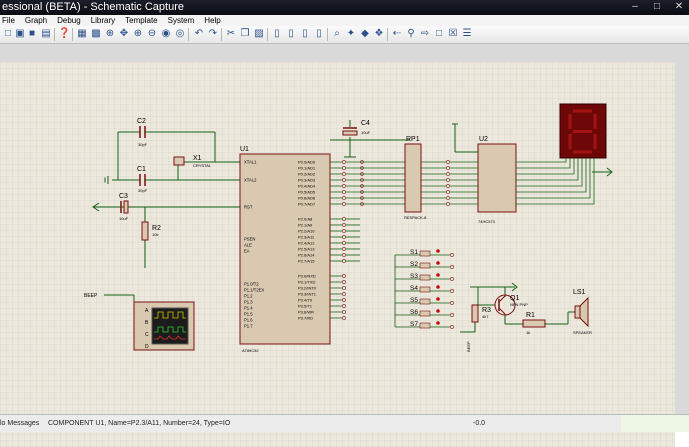 The width and height of the screenshot is (689, 447). What do you see at coordinates (411, 34) in the screenshot?
I see `search-icon: ⚲` at bounding box center [411, 34].